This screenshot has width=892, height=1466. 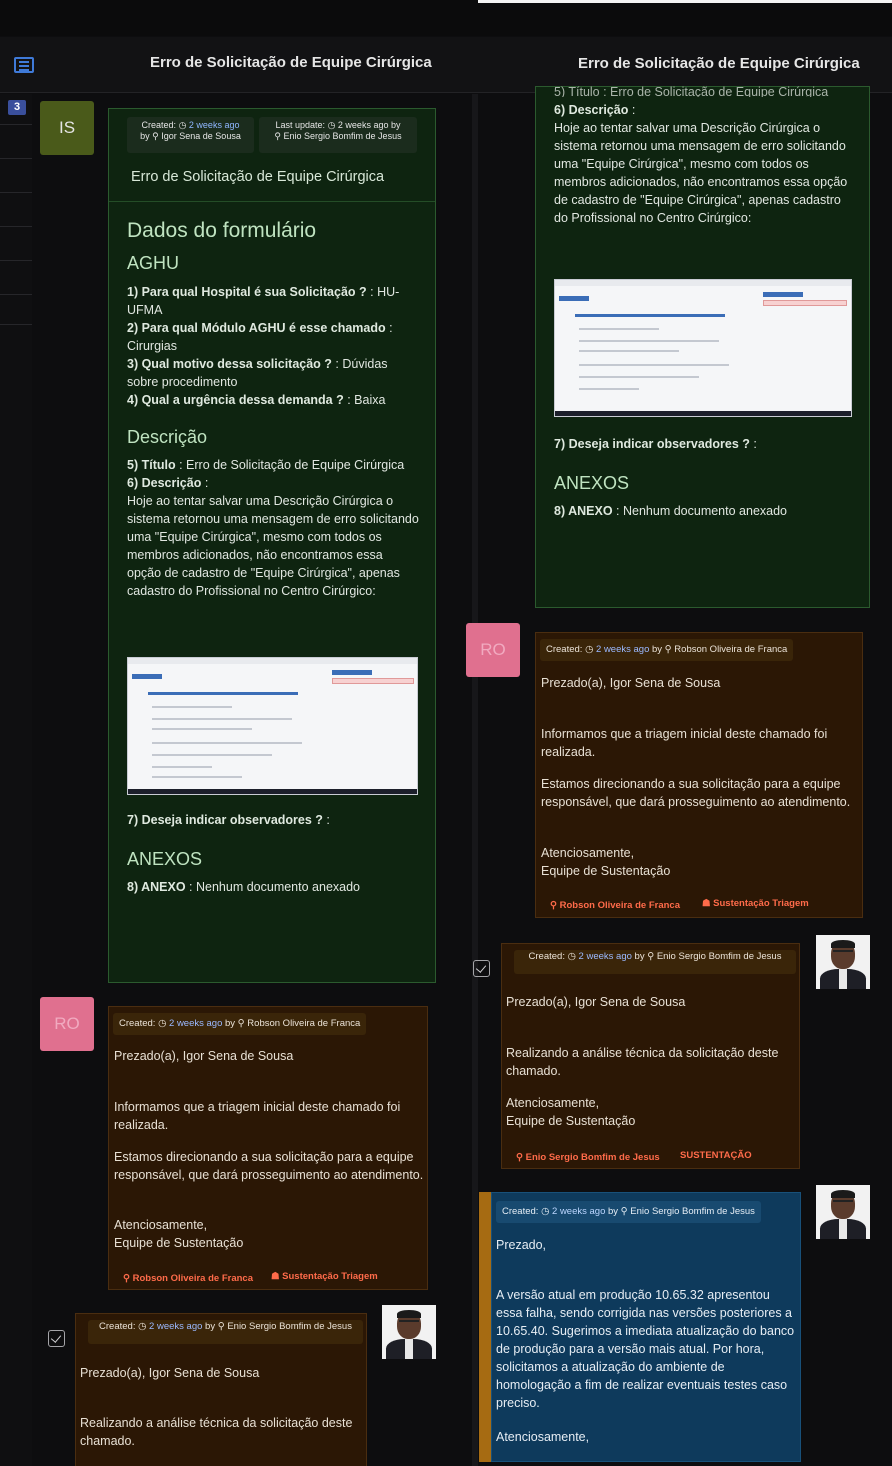 I want to click on card-title: Erro de Solicitação de Equipe Cirúrgica, so click(x=258, y=177).